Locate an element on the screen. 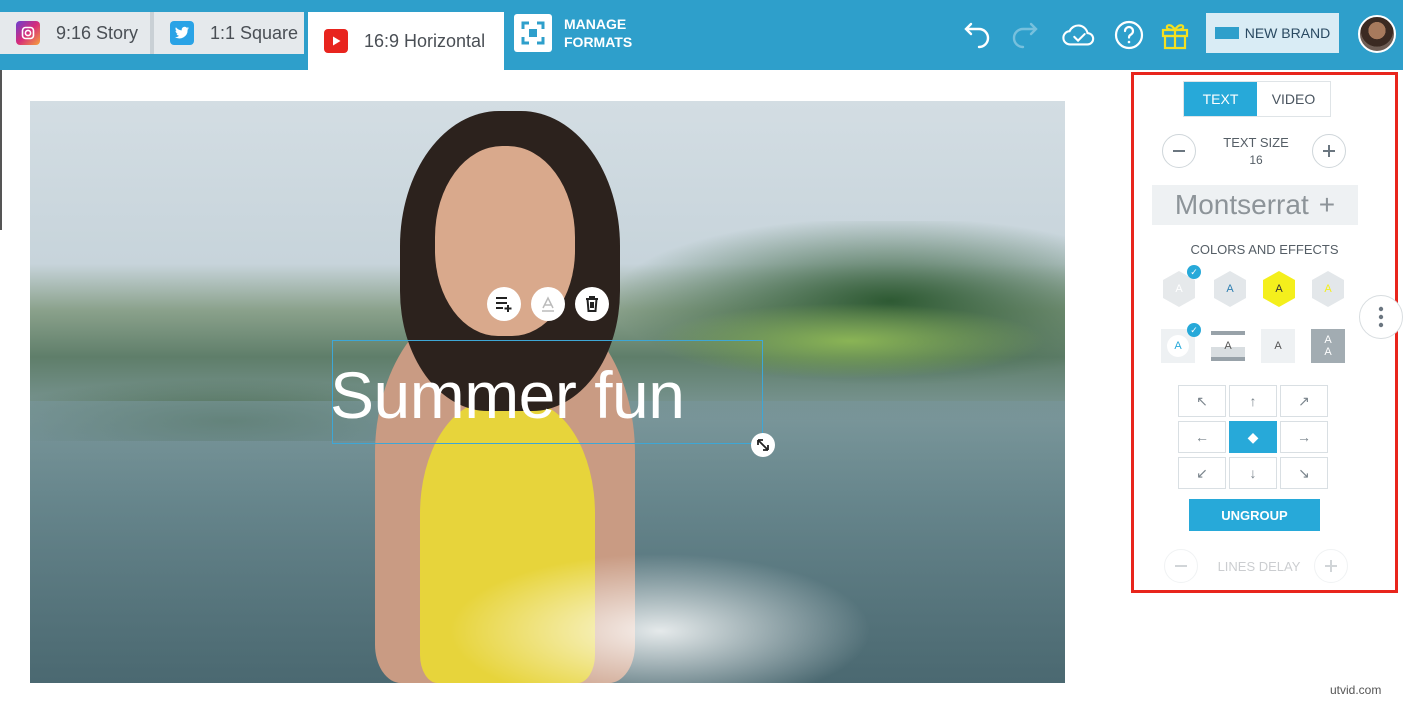 Image resolution: width=1403 pixels, height=703 pixels. tab-horizontal: 16:9 Horizontal is located at coordinates (406, 41).